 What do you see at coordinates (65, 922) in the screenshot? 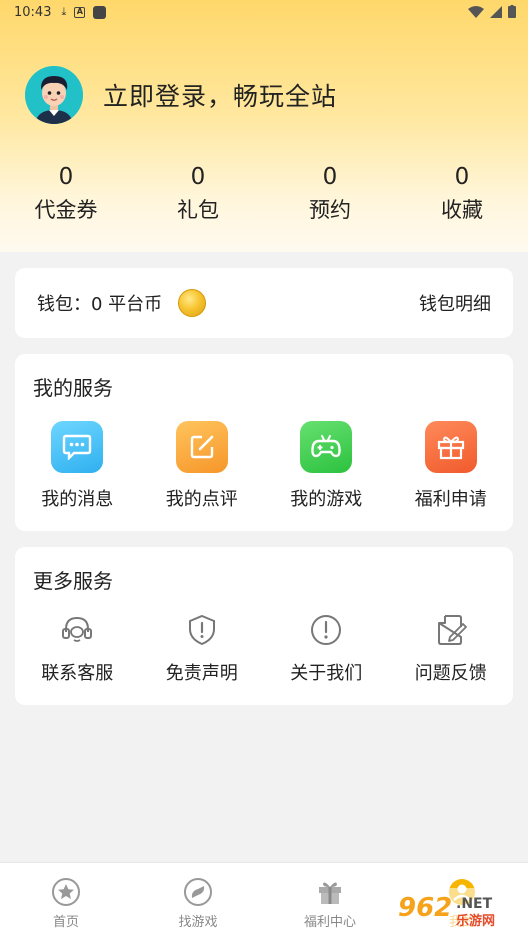
I see `tab-label: 首页` at bounding box center [65, 922].